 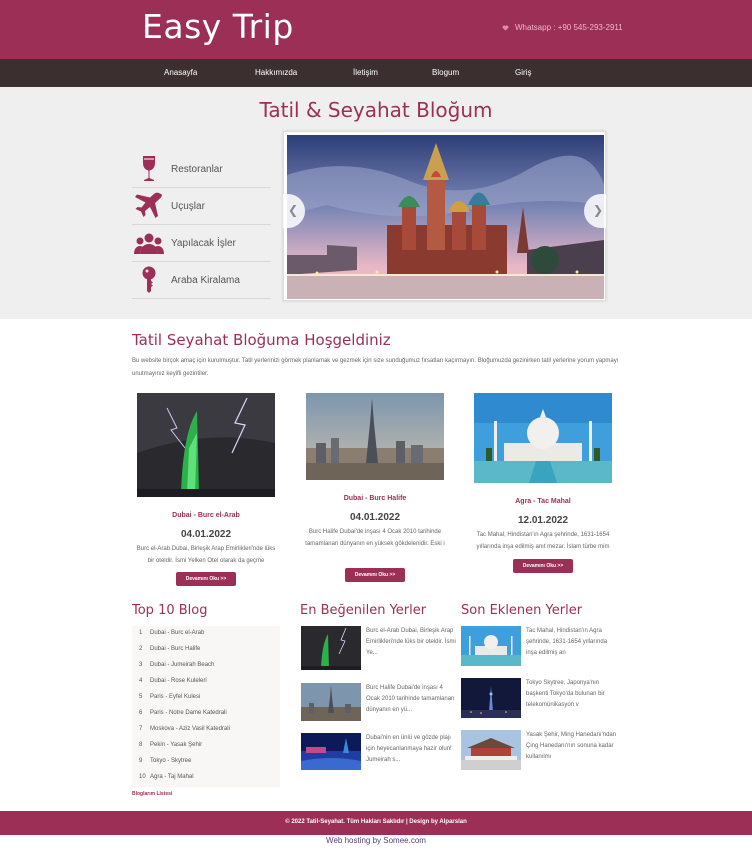 What do you see at coordinates (205, 280) in the screenshot?
I see `category-label: Araba Kiralama` at bounding box center [205, 280].